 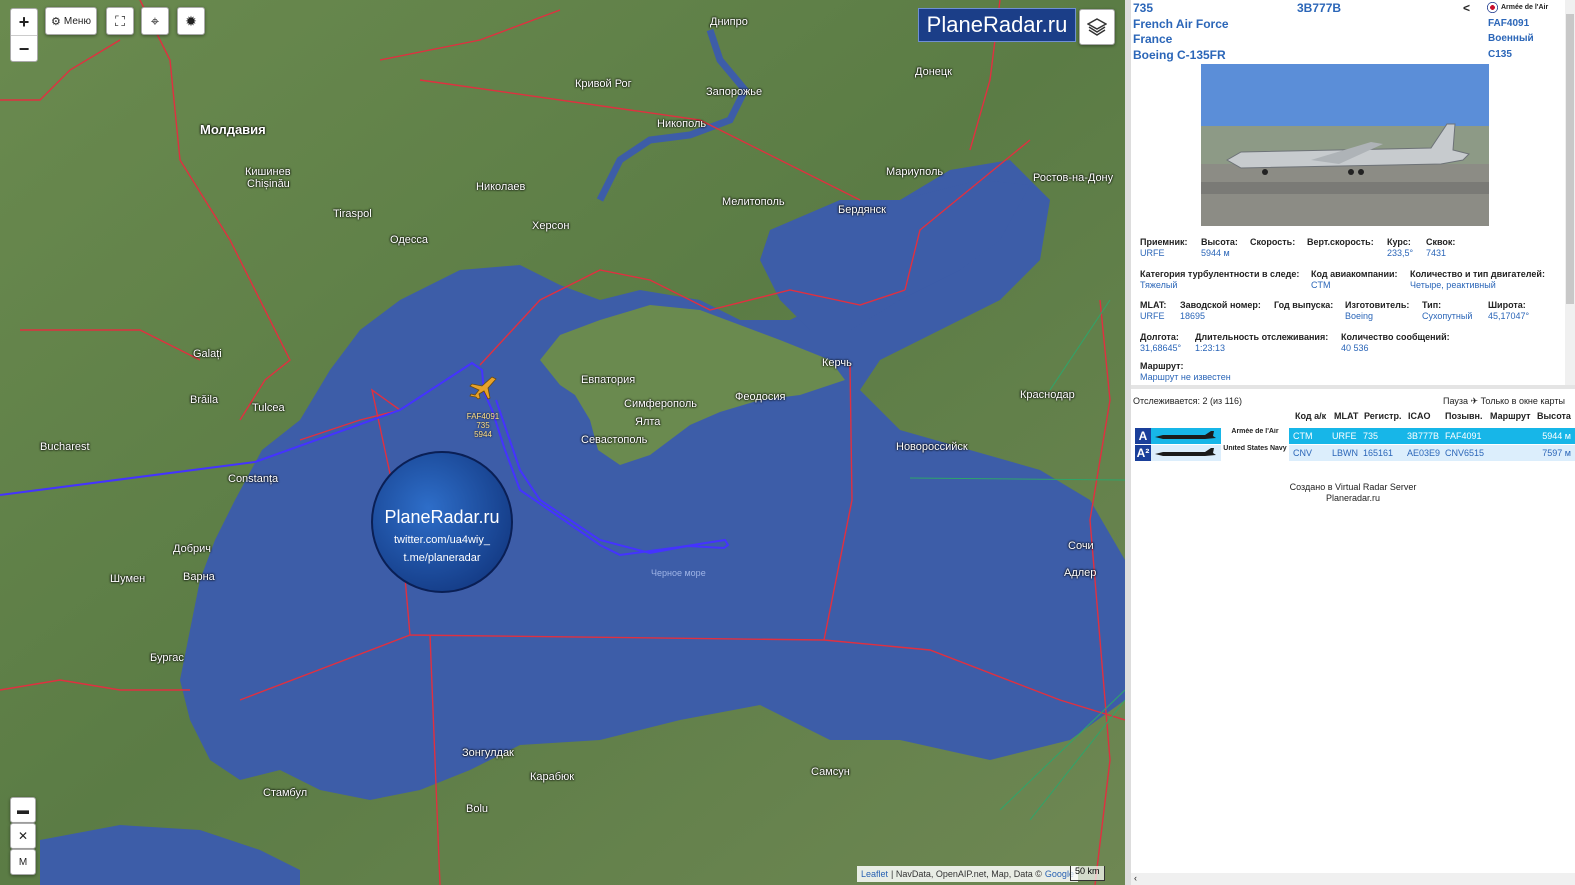 I want to click on field-label: Маршрут:, so click(x=1162, y=366).